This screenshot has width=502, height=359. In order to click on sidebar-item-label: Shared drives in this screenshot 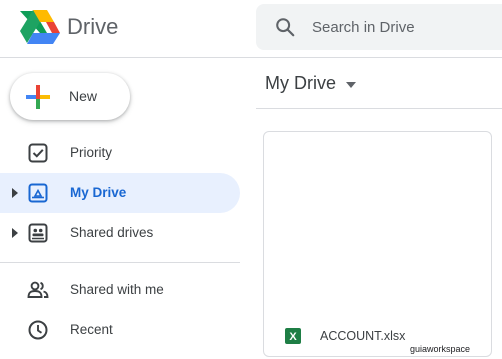, I will do `click(112, 232)`.